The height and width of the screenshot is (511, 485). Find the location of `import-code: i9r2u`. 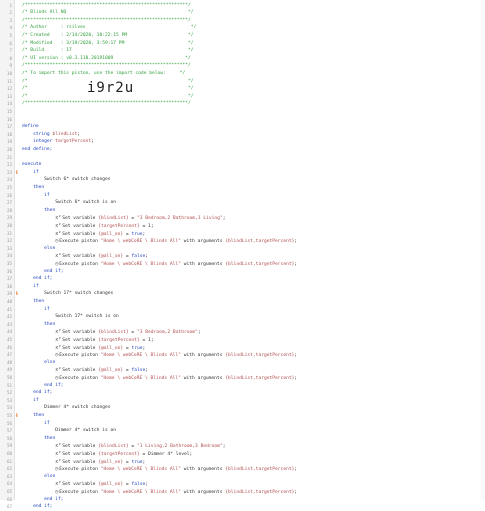

import-code: i9r2u is located at coordinates (111, 87).